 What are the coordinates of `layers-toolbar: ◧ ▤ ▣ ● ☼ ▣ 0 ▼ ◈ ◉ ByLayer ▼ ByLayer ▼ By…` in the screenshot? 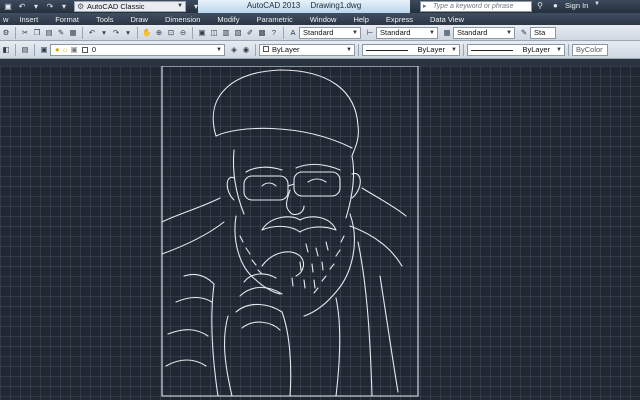 It's located at (320, 50).